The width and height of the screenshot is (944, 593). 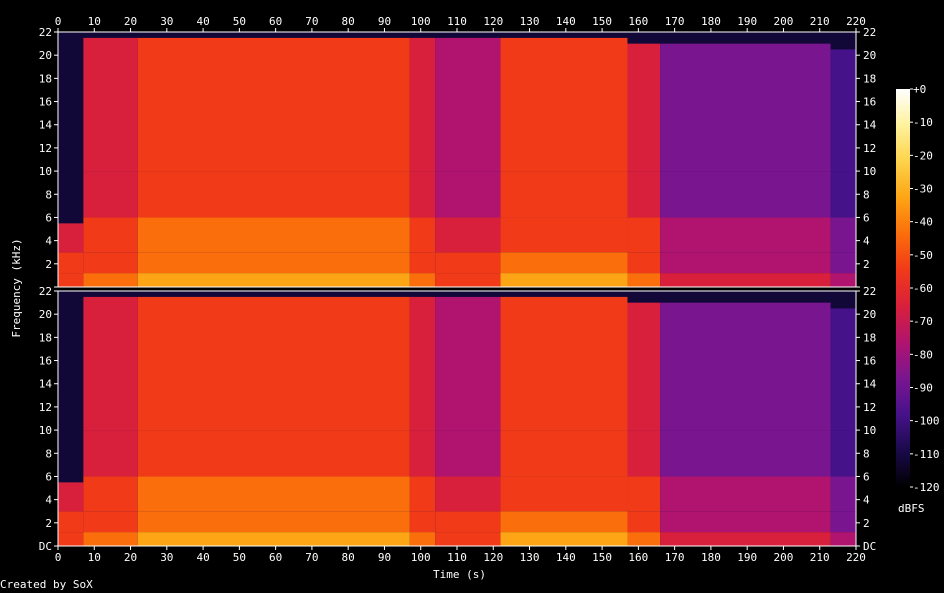 What do you see at coordinates (493, 21) in the screenshot?
I see `x-tick-label: 120` at bounding box center [493, 21].